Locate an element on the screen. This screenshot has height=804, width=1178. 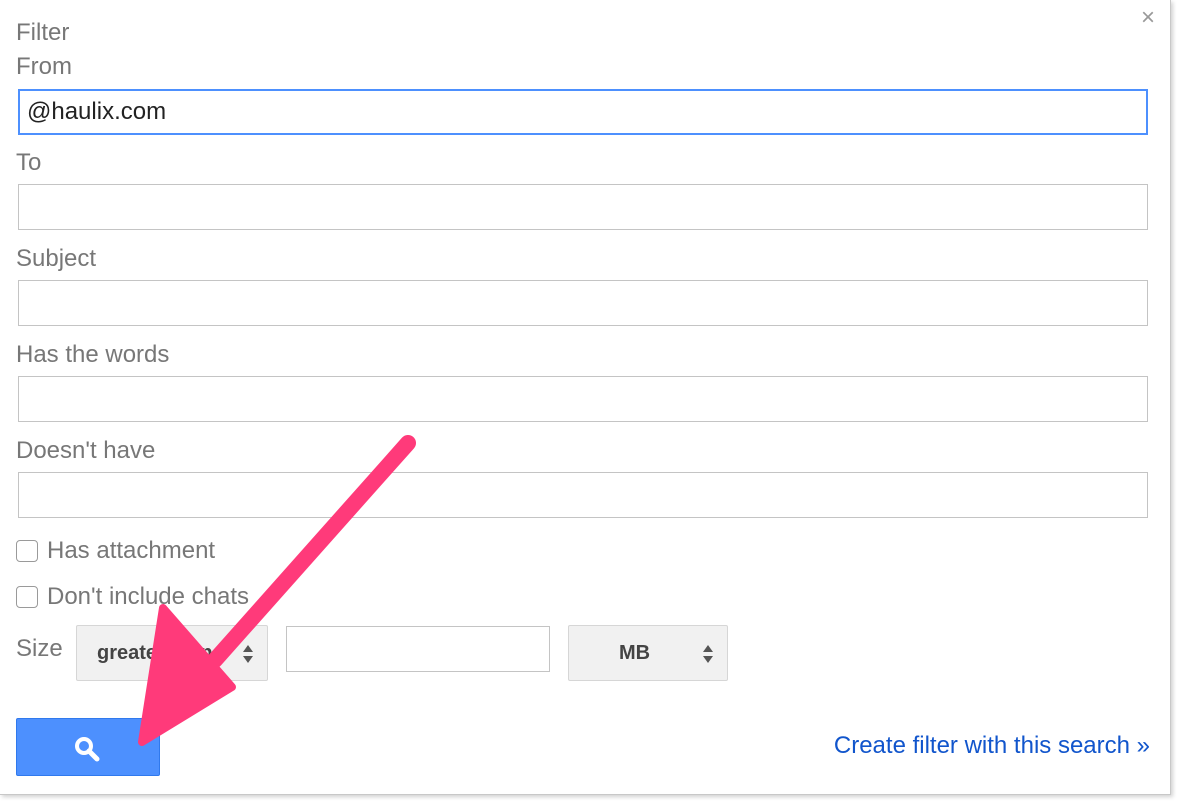
dialog-title: Filter is located at coordinates (43, 32).